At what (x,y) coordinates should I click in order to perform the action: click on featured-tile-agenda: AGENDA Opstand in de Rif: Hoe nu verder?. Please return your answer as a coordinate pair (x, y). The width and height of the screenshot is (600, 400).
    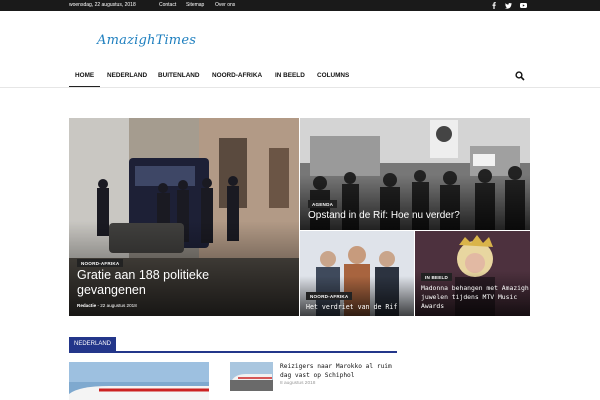
    Looking at the image, I should click on (415, 174).